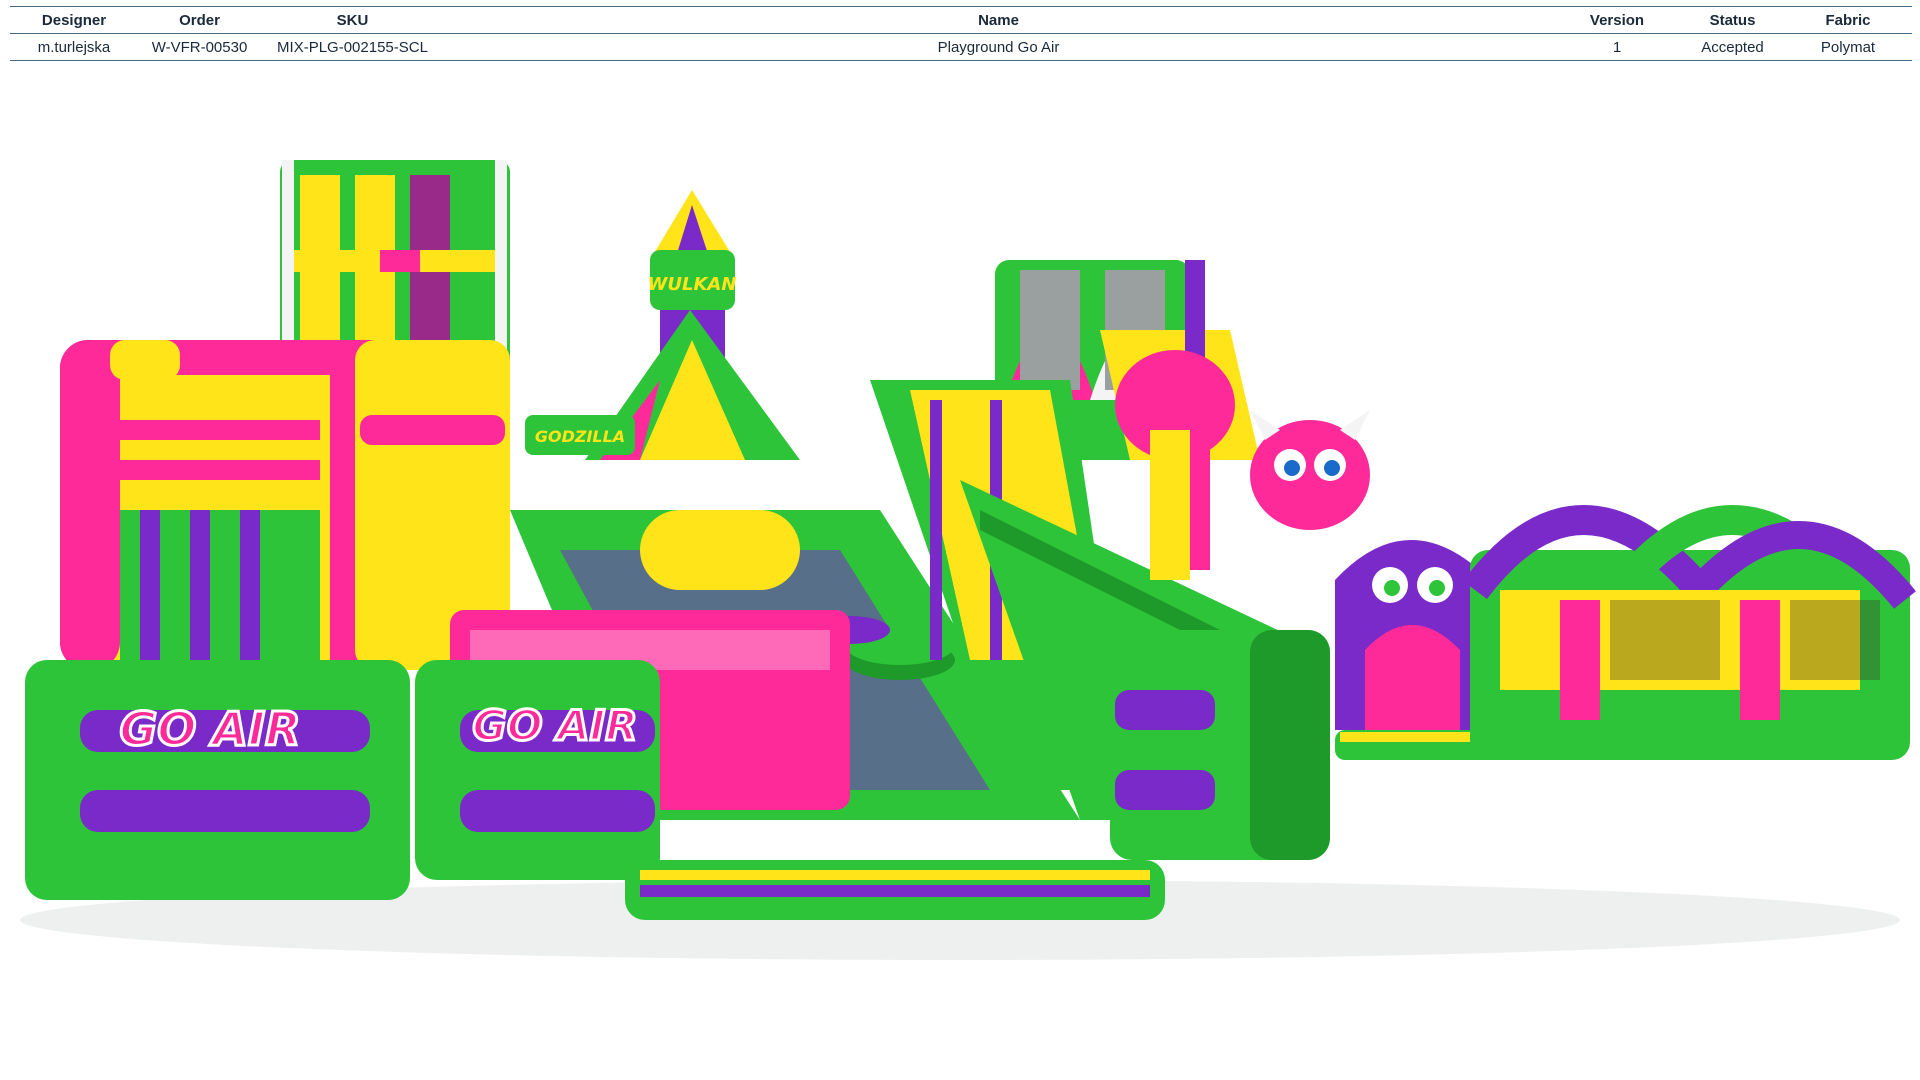  Describe the element at coordinates (209, 729) in the screenshot. I see `go-air-logo-left: GO AIR` at that location.